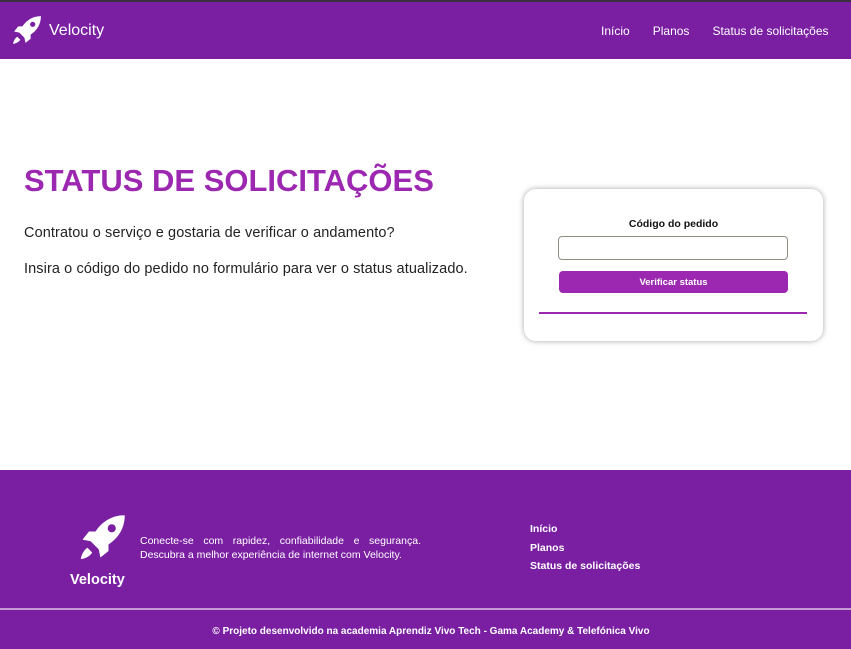 The image size is (851, 649). I want to click on footer-links: Início Planos Status de solicitações, so click(585, 547).